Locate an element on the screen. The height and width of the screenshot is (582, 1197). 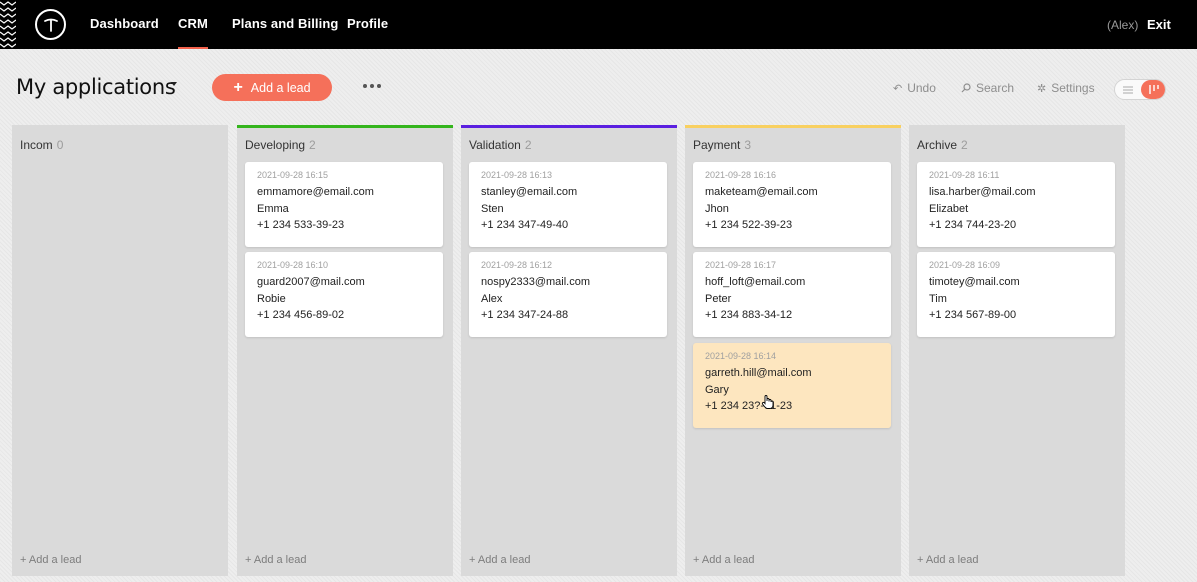
board-view-button is located at coordinates (1153, 89).